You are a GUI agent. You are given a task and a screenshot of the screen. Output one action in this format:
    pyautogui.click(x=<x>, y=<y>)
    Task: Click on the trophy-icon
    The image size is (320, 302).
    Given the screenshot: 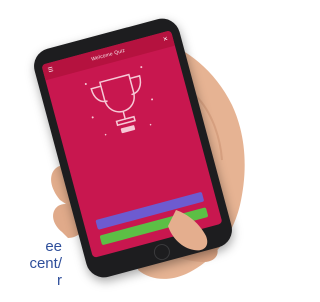 What is the action you would take?
    pyautogui.click(x=119, y=101)
    